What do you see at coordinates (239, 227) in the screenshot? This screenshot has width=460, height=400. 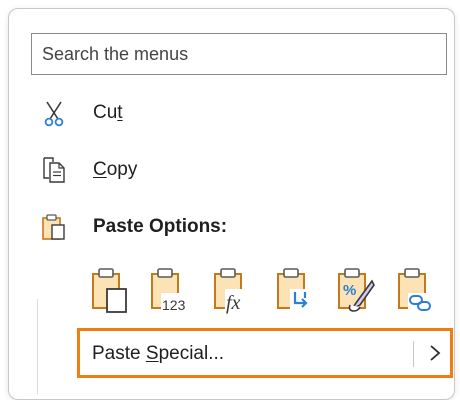 I see `paste-options-header: Paste Options:` at bounding box center [239, 227].